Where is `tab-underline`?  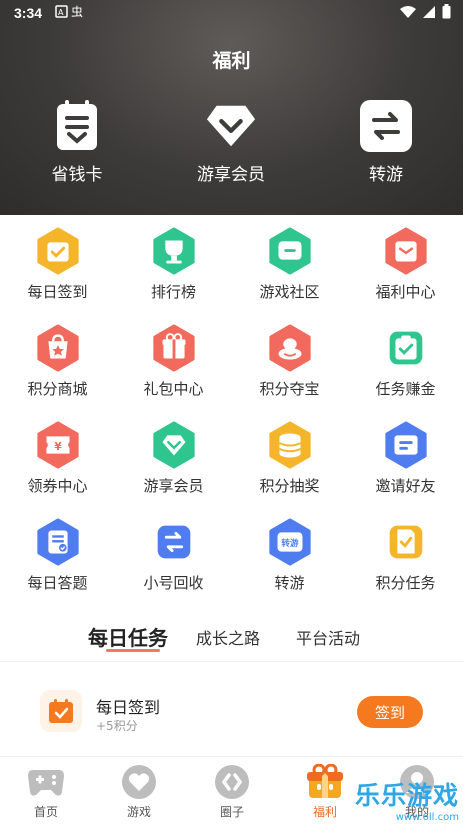 tab-underline is located at coordinates (133, 650).